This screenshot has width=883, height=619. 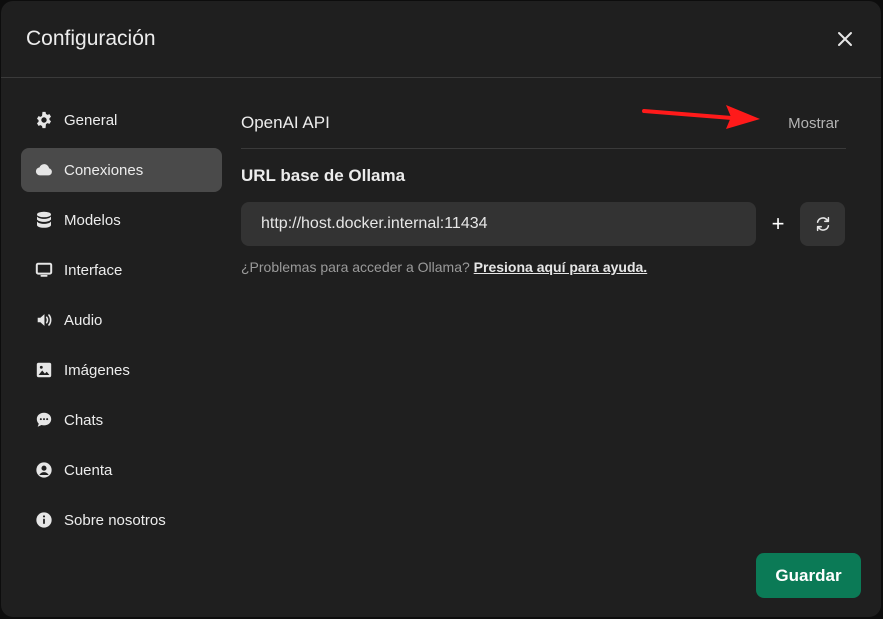 I want to click on ollama-url-row: +, so click(x=543, y=224).